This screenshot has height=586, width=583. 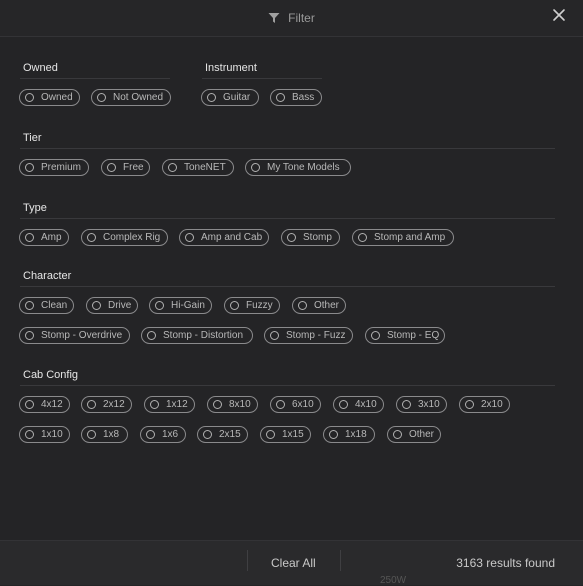 What do you see at coordinates (293, 434) in the screenshot?
I see `chip-label: 1x15` at bounding box center [293, 434].